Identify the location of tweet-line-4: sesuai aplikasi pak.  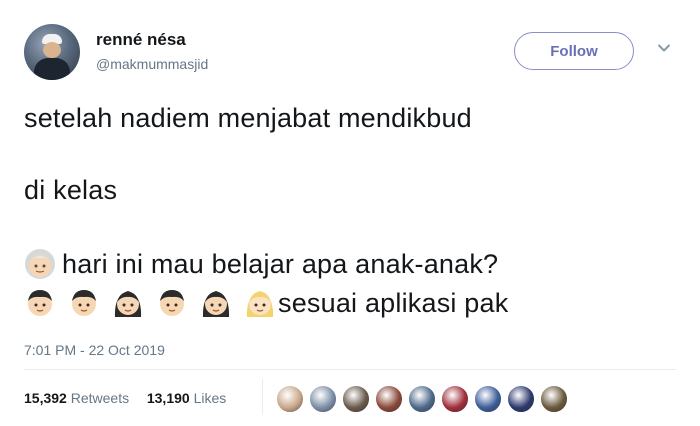
(266, 303).